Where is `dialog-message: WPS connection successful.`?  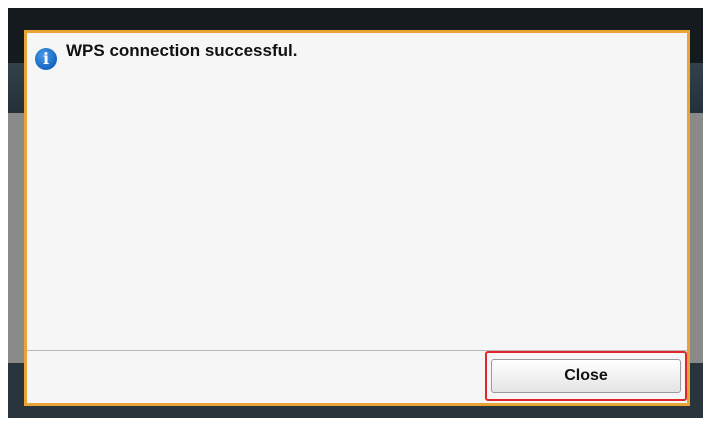
dialog-message: WPS connection successful. is located at coordinates (182, 50).